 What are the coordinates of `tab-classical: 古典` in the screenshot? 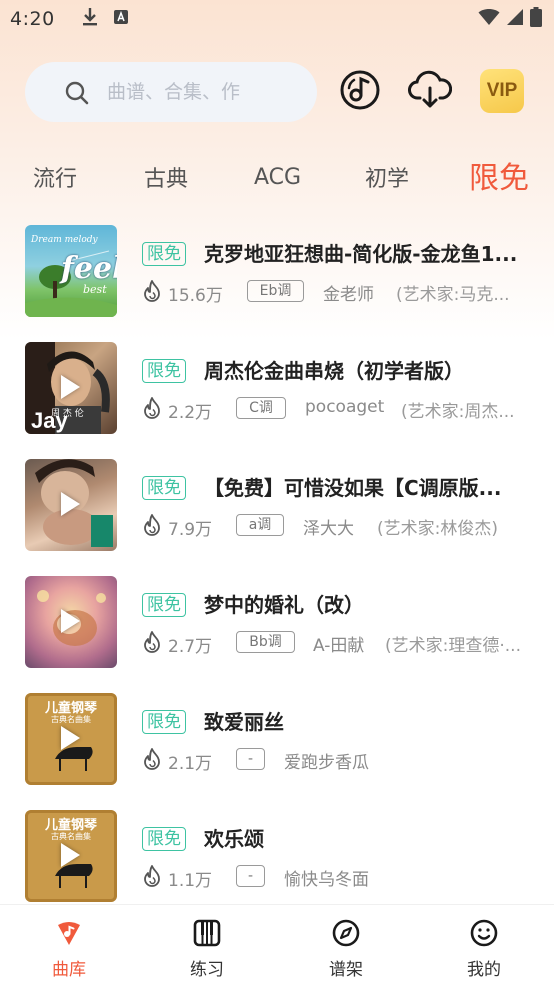 It's located at (166, 177).